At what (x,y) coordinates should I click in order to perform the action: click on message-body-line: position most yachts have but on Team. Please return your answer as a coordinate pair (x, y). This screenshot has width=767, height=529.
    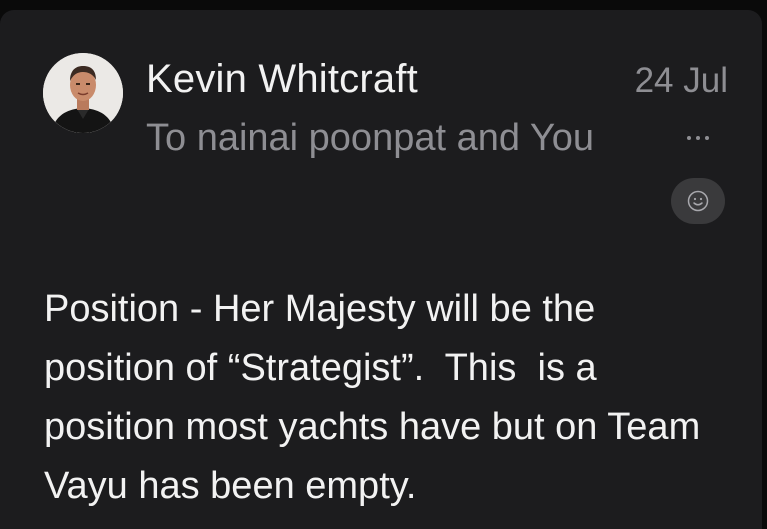
    Looking at the image, I should click on (372, 427).